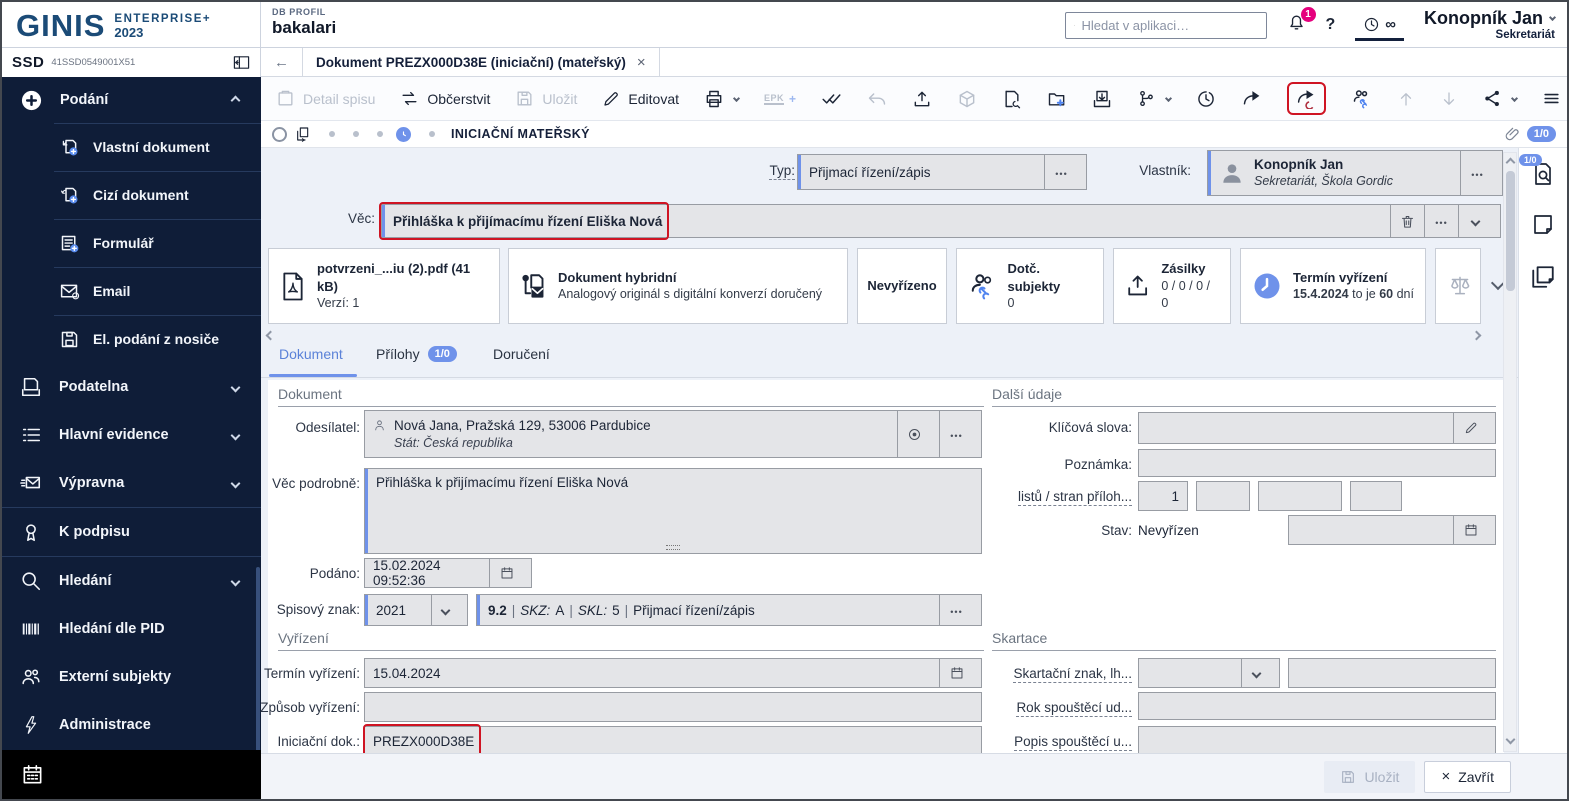  What do you see at coordinates (1470, 428) in the screenshot?
I see `klicova-edit-button` at bounding box center [1470, 428].